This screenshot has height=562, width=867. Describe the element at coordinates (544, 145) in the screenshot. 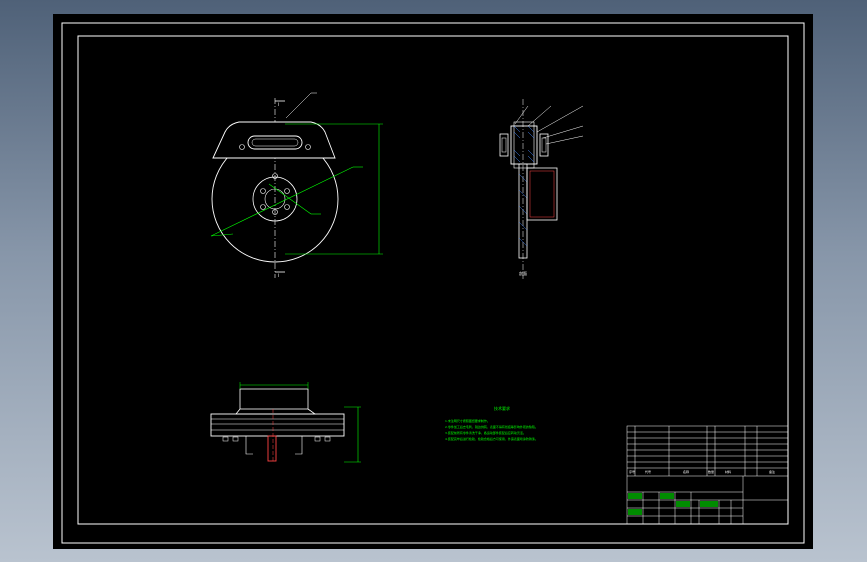

I see `flange-right` at that location.